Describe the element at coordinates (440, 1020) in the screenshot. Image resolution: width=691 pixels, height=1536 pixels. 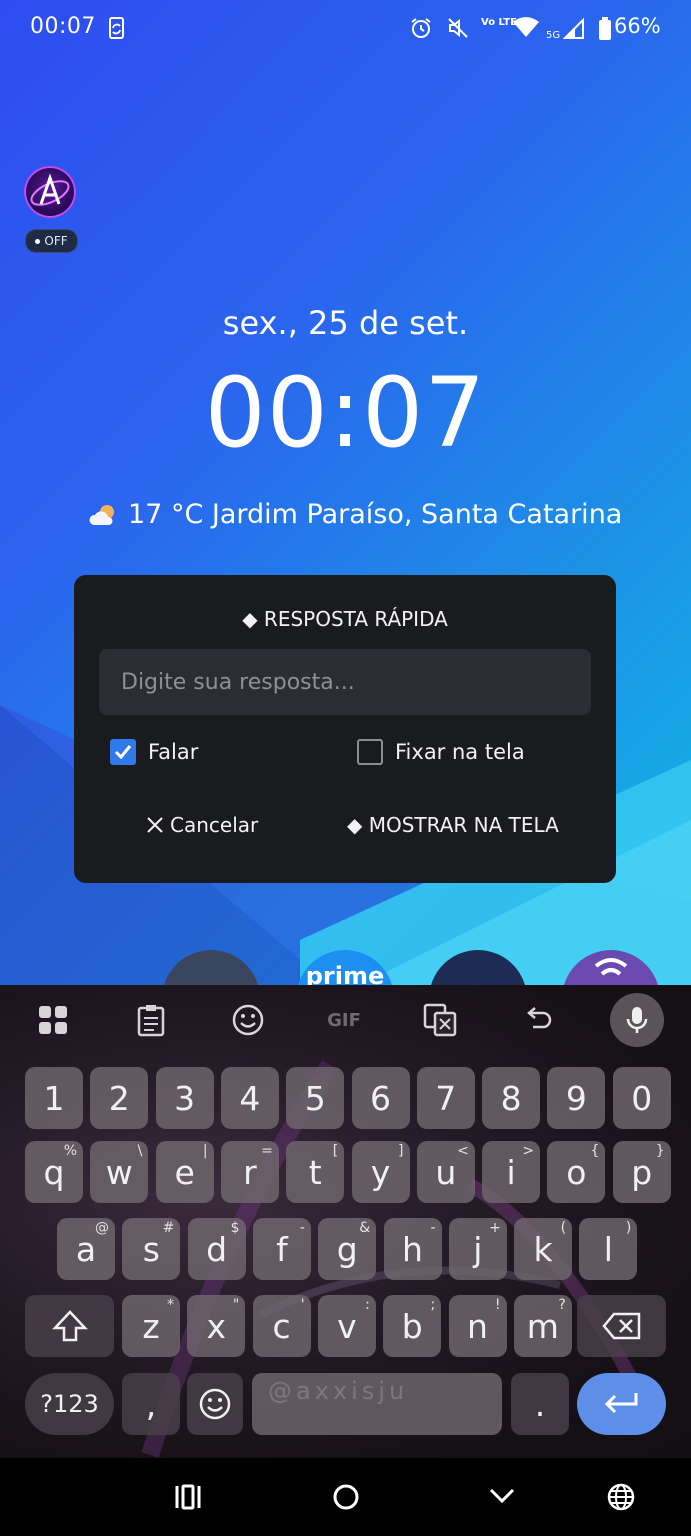
I see `translate-icon` at that location.